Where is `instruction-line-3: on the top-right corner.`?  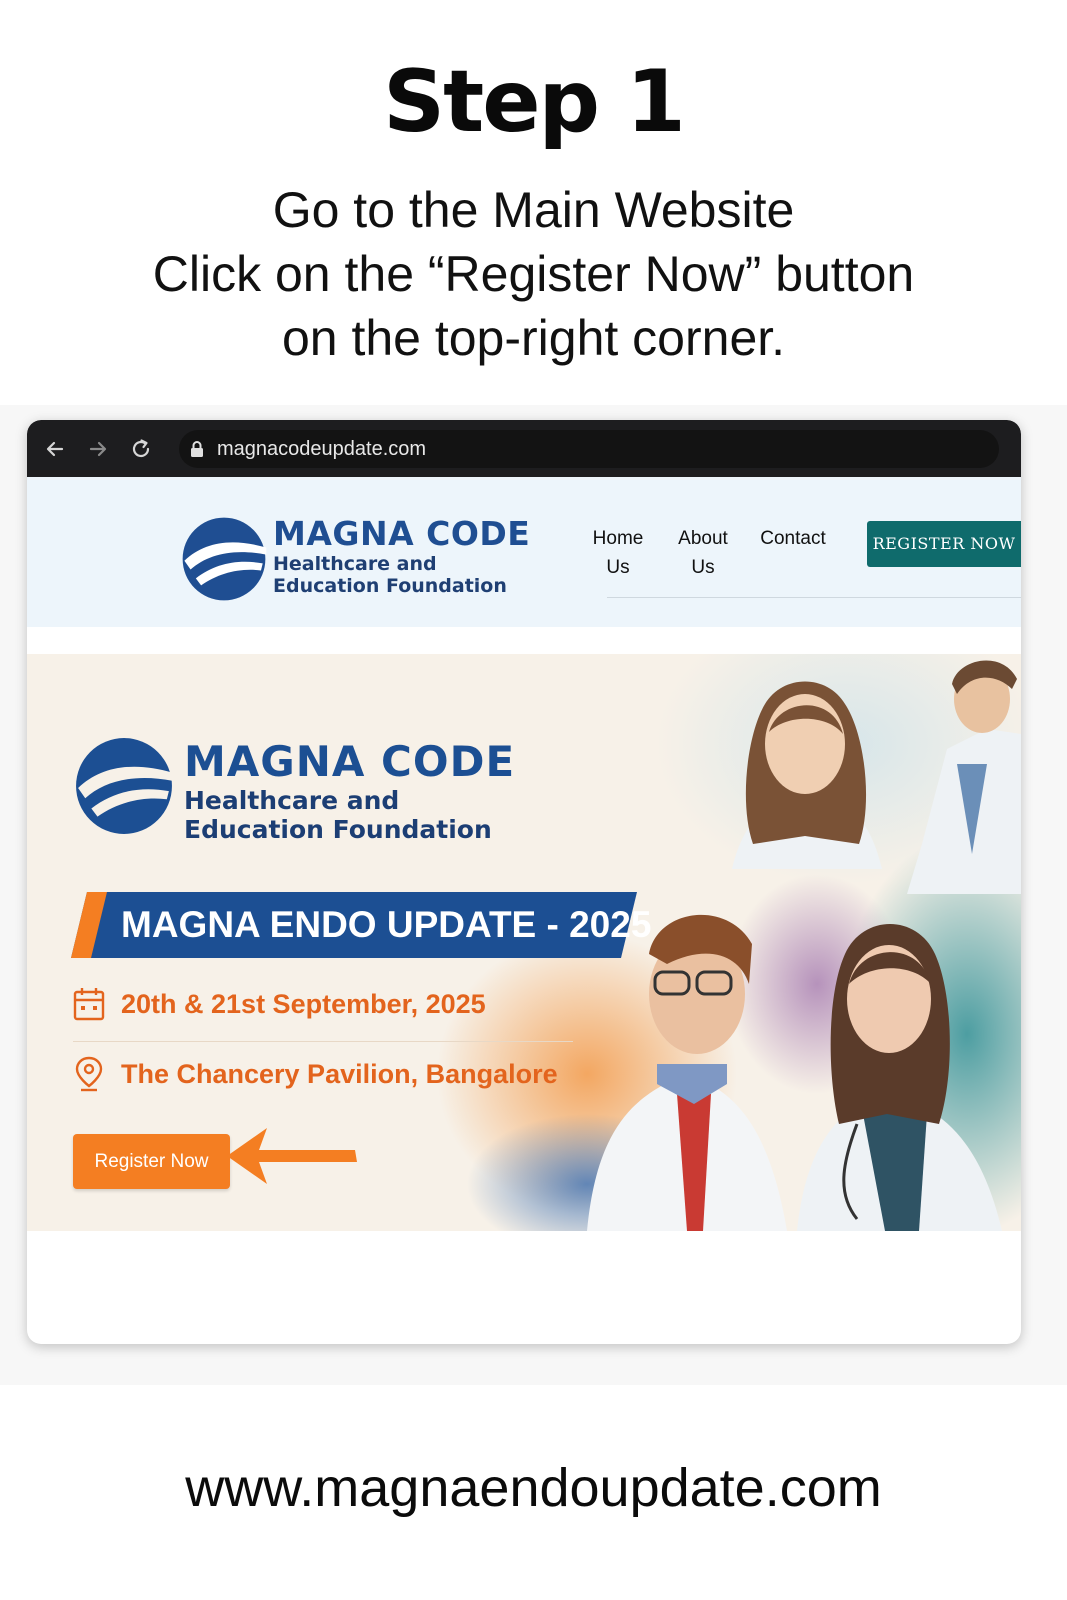 instruction-line-3: on the top-right corner. is located at coordinates (533, 338).